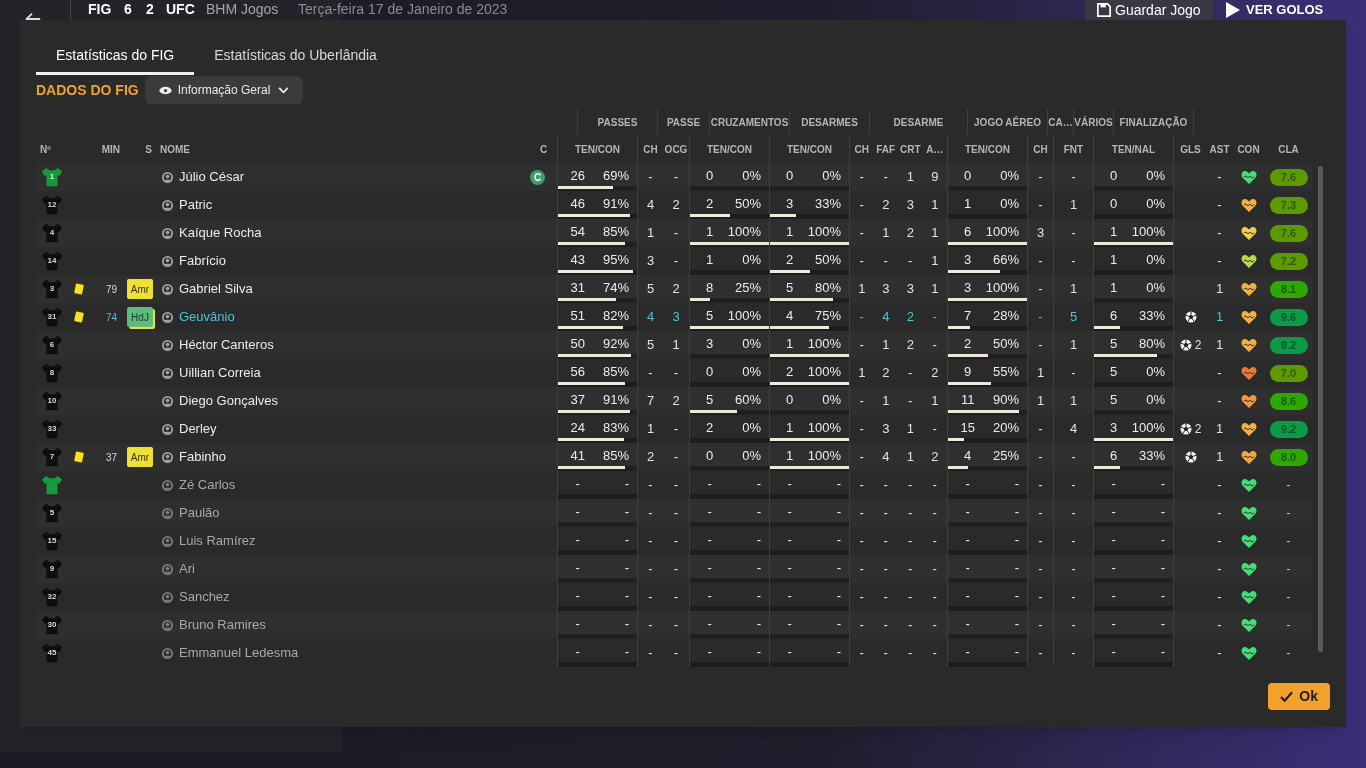  What do you see at coordinates (199, 513) in the screenshot?
I see `player-name: Paulão` at bounding box center [199, 513].